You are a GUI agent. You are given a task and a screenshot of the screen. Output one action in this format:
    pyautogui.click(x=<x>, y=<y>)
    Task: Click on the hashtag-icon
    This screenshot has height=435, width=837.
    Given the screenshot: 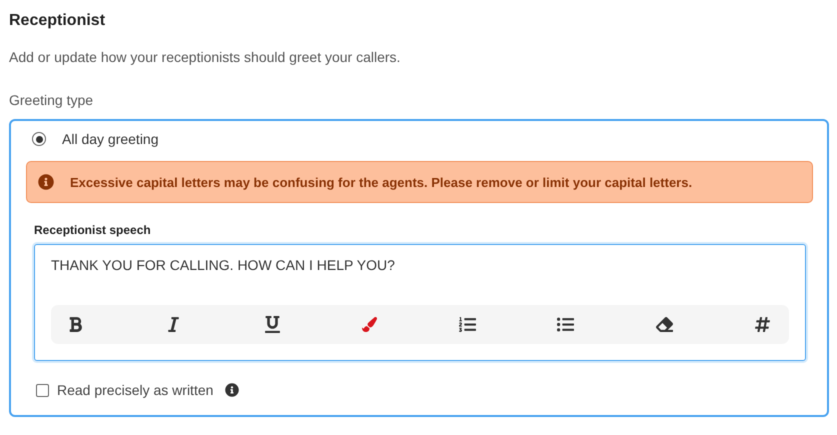 What is the action you would take?
    pyautogui.click(x=762, y=324)
    